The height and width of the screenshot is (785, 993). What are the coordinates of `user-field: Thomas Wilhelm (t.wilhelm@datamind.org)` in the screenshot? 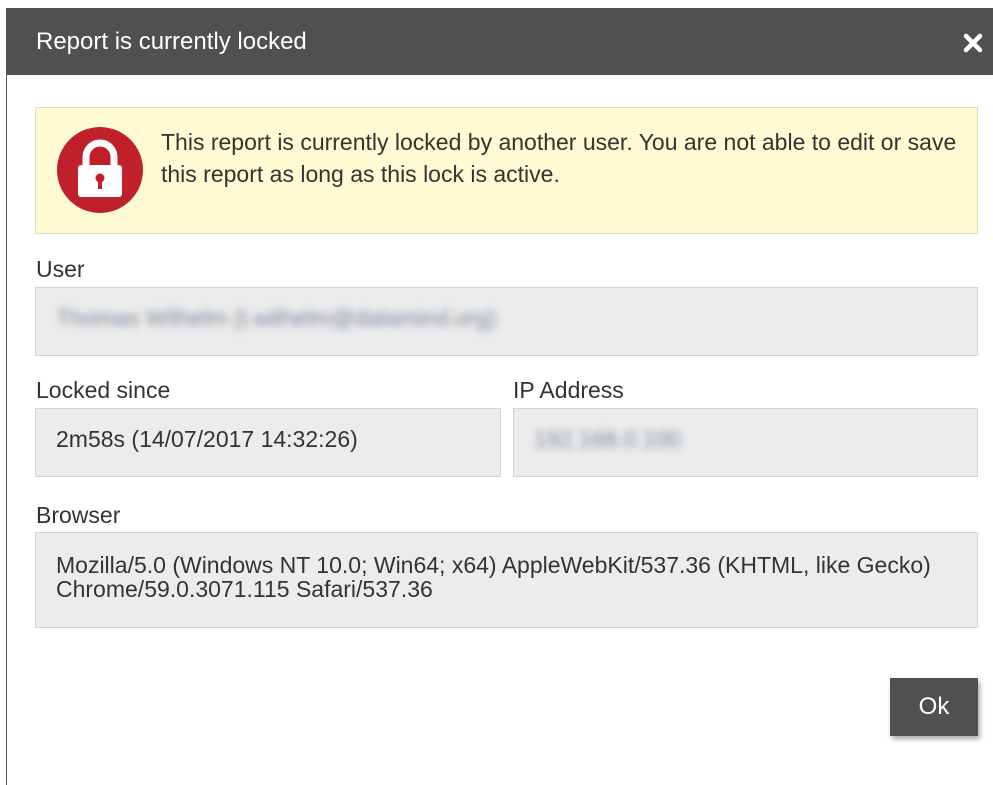 It's located at (506, 321).